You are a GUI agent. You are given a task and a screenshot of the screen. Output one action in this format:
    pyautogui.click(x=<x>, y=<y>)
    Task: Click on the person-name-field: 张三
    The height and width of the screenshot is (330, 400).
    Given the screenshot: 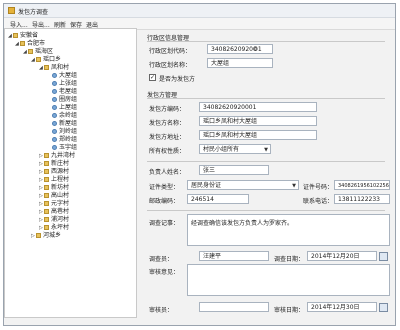 What is the action you would take?
    pyautogui.click(x=234, y=170)
    